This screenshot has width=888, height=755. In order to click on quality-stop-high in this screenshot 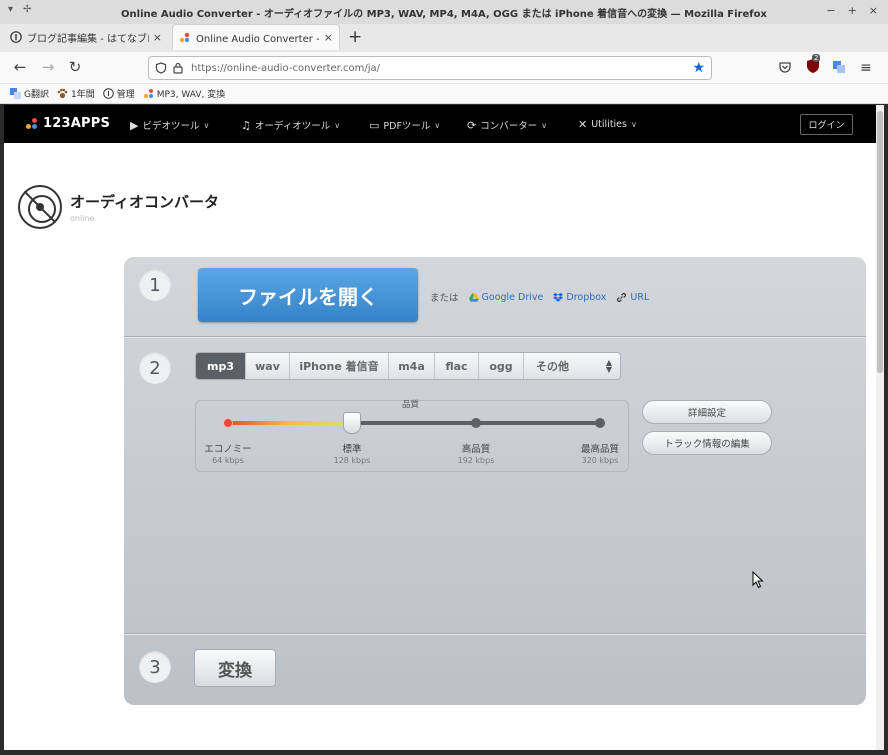, I will do `click(476, 423)`.